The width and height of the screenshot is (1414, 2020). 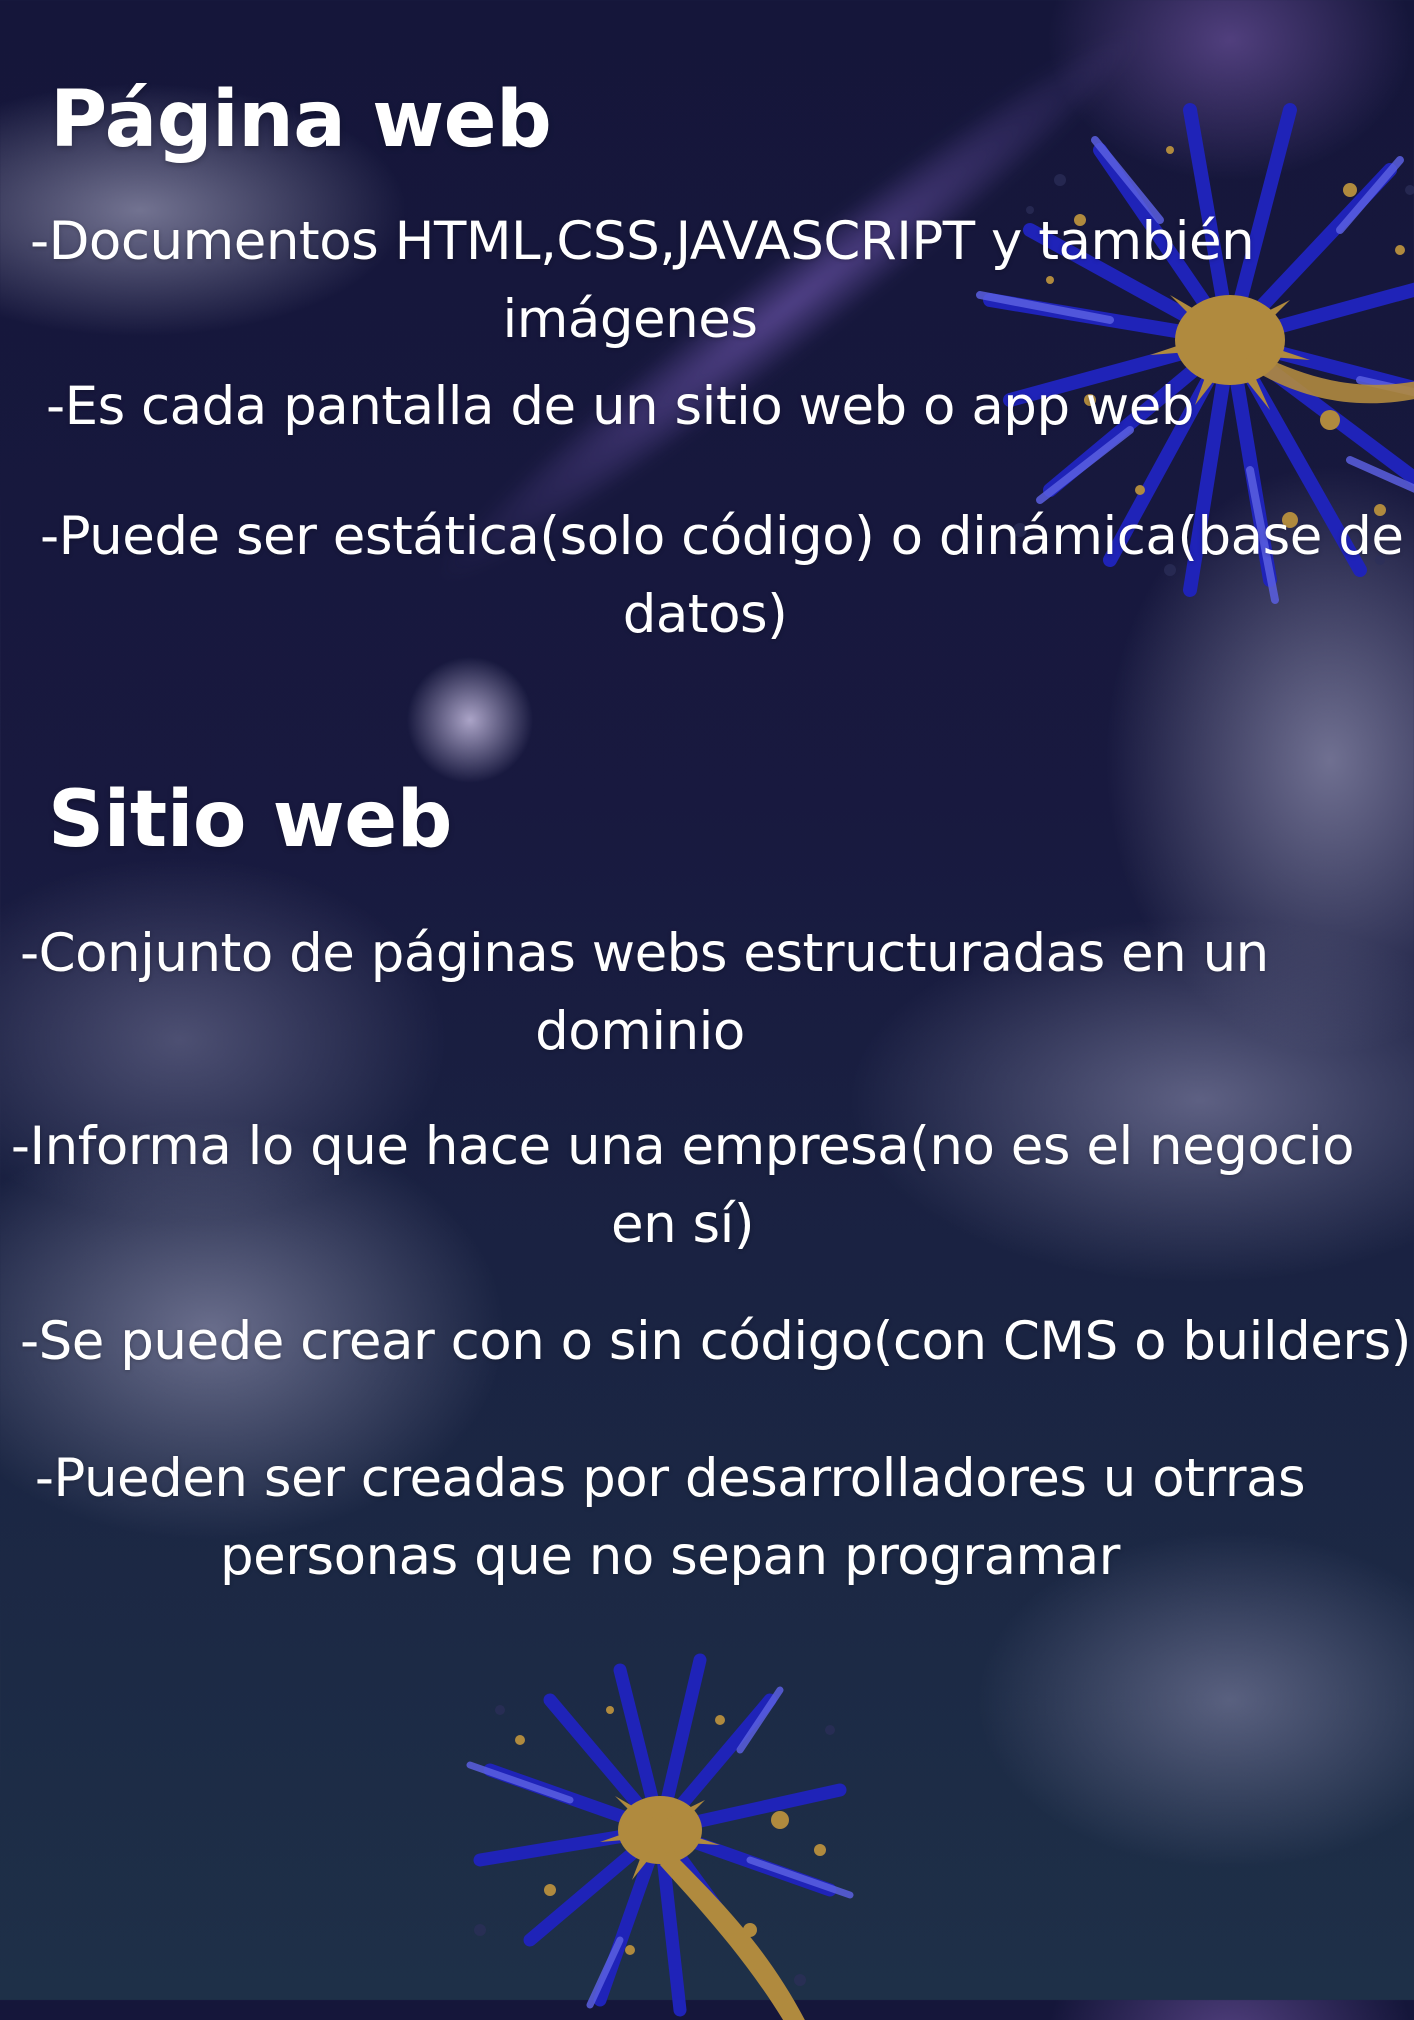 What do you see at coordinates (630, 319) in the screenshot?
I see `pagina-item-documentos-line2: imágenes` at bounding box center [630, 319].